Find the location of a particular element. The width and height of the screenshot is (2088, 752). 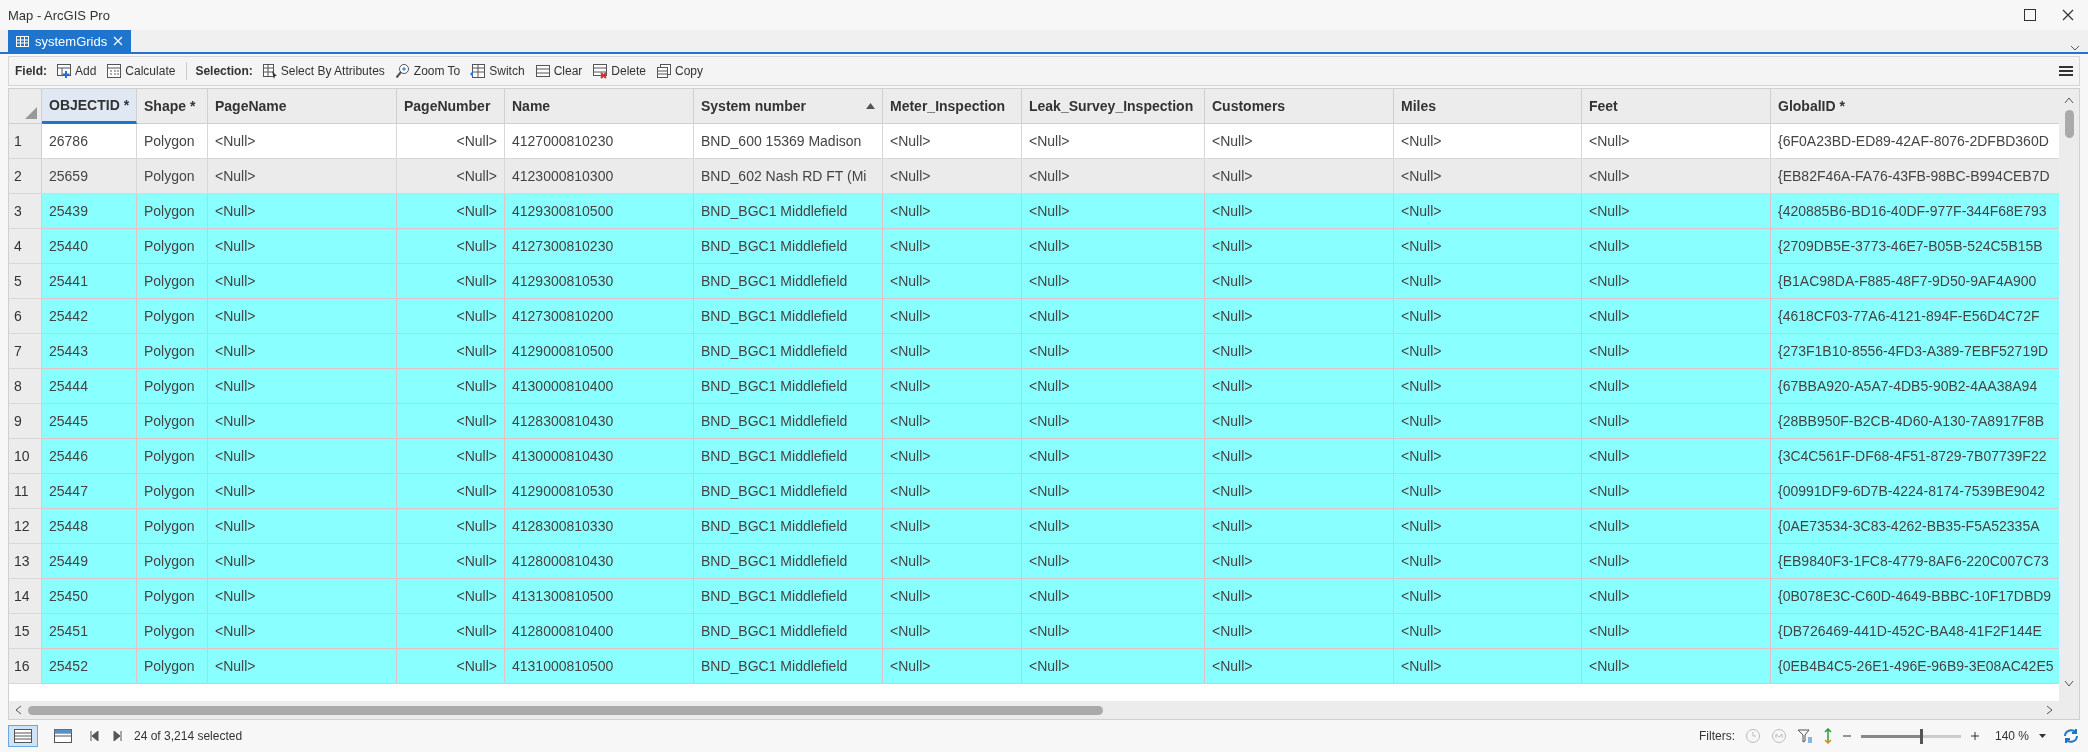

row-number: 4 is located at coordinates (25, 246).